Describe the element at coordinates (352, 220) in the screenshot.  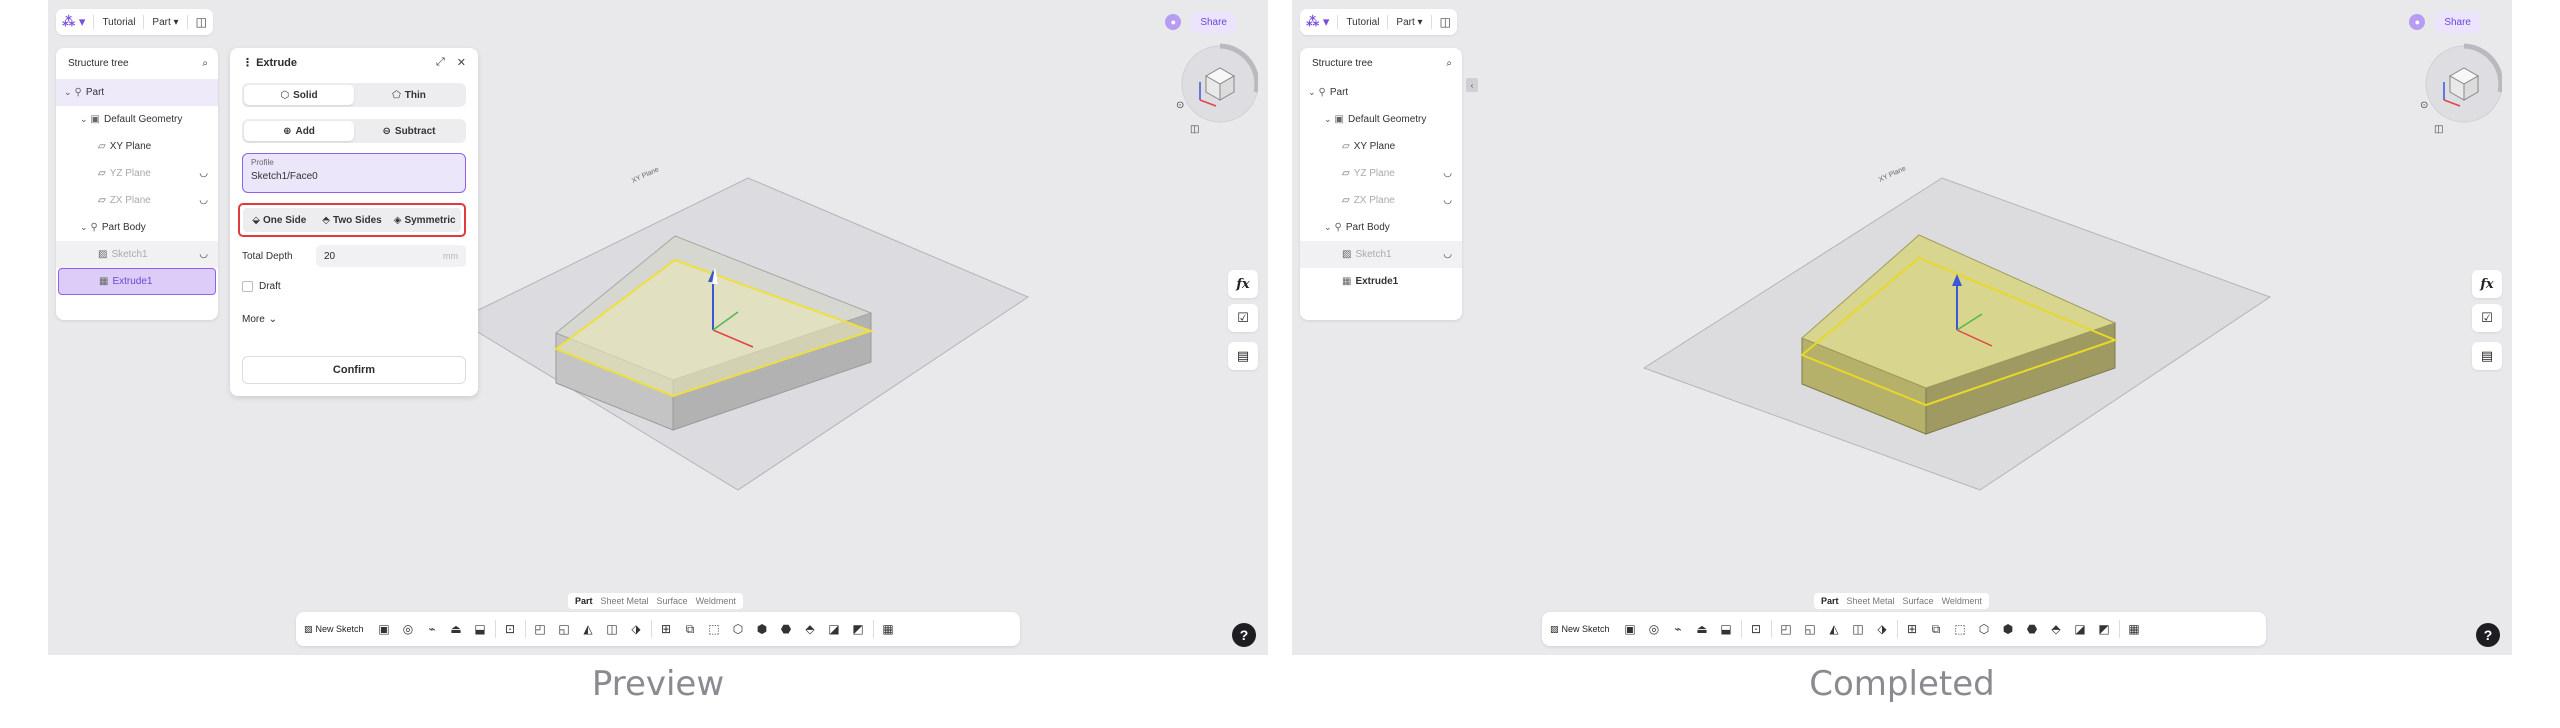
I see `two-sides-option: ⬘ Two Sides` at that location.